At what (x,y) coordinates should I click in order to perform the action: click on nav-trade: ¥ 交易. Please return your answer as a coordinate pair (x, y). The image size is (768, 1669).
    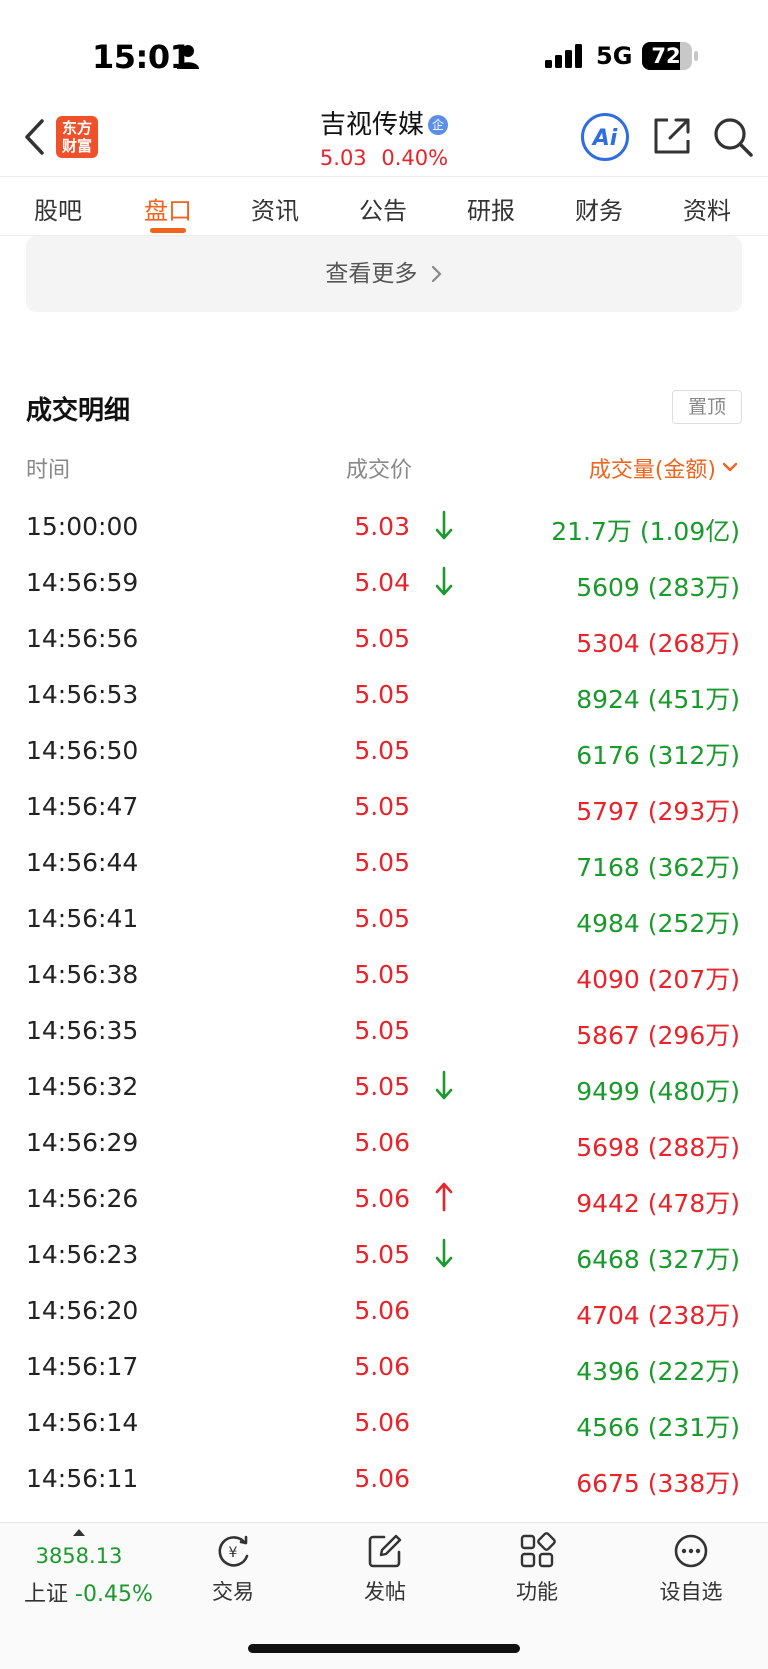
    Looking at the image, I should click on (233, 1569).